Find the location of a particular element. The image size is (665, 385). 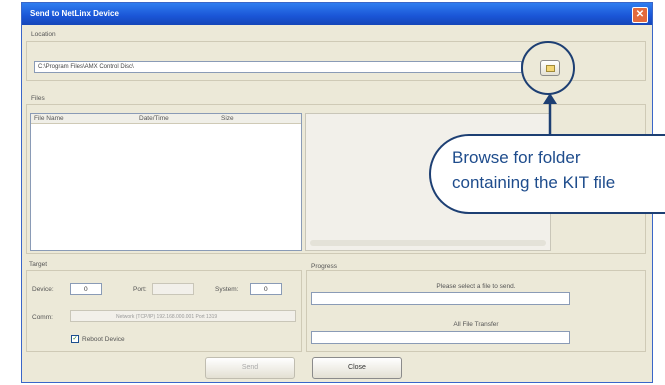

reboot-device-label: Reboot Device is located at coordinates (103, 339).